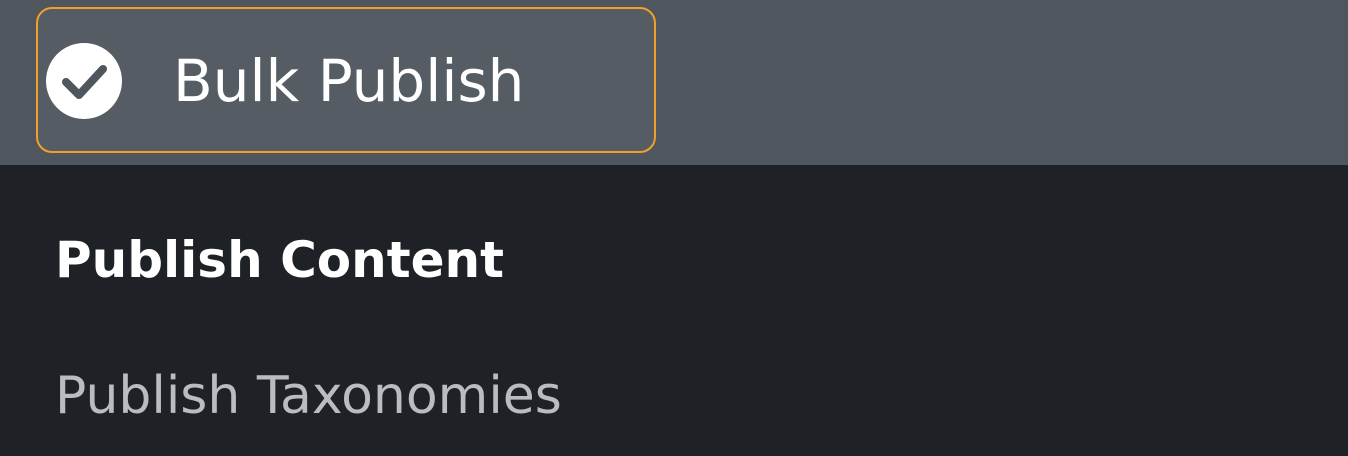  Describe the element at coordinates (84, 81) in the screenshot. I see `checkmark-circle-icon` at that location.